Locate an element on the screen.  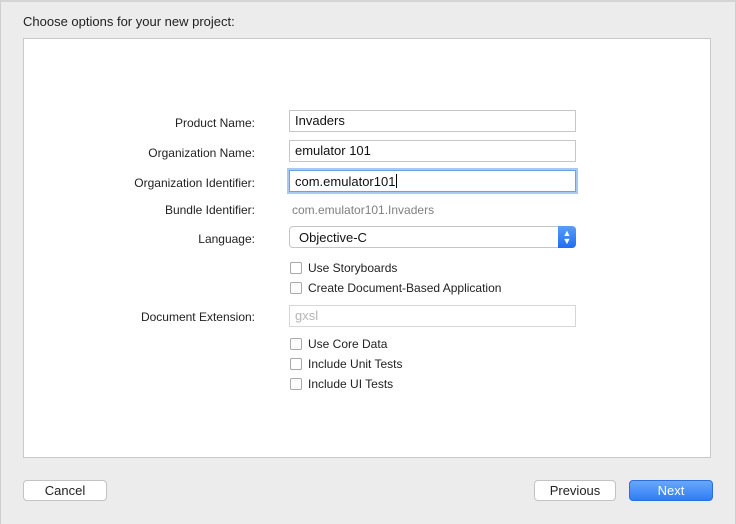
ui-tests-checkbox is located at coordinates (296, 384).